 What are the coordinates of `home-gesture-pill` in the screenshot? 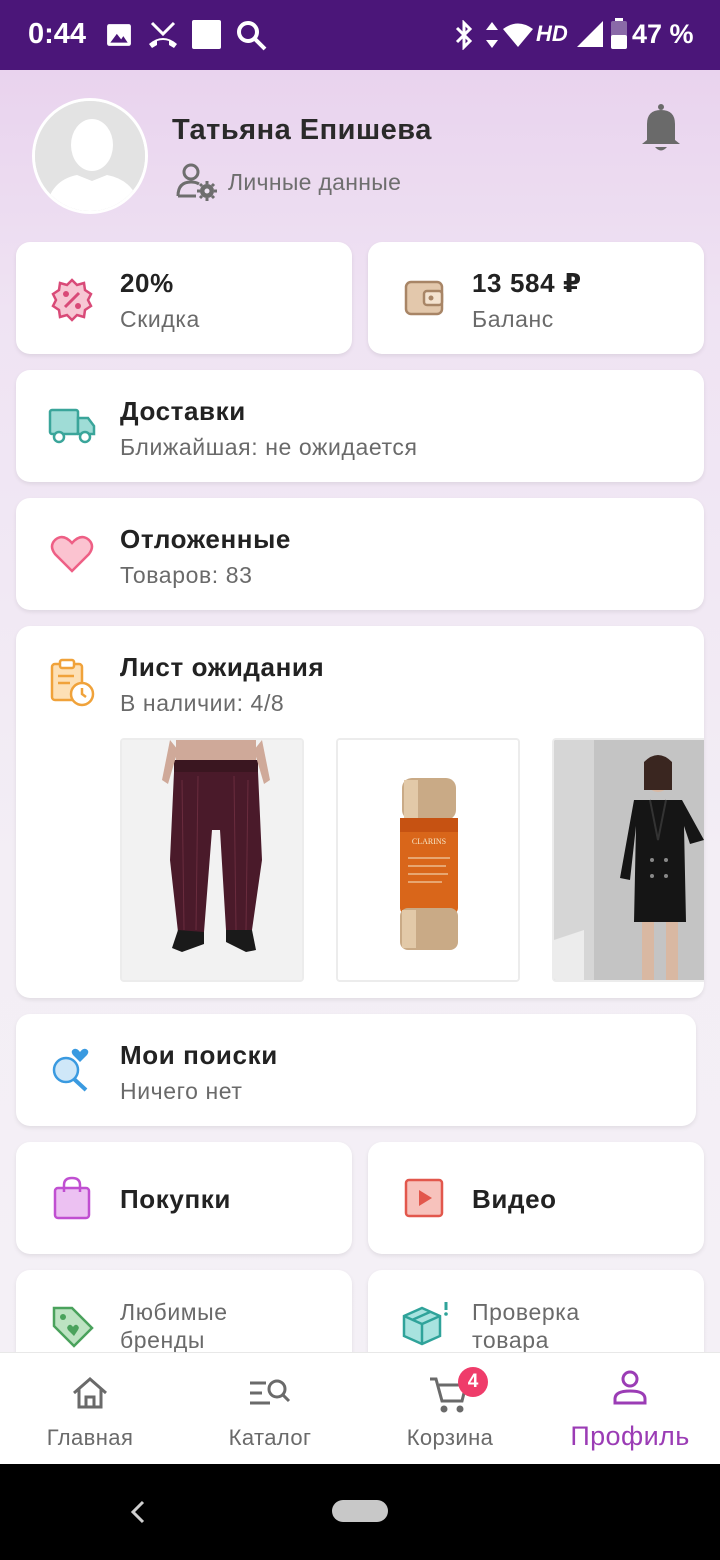 It's located at (360, 1511).